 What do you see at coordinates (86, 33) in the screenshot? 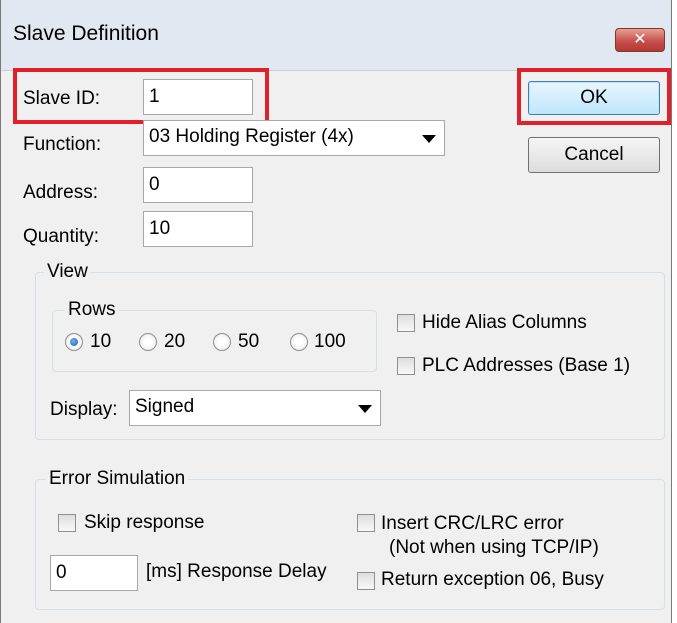
I see `window-title: Slave Definition` at bounding box center [86, 33].